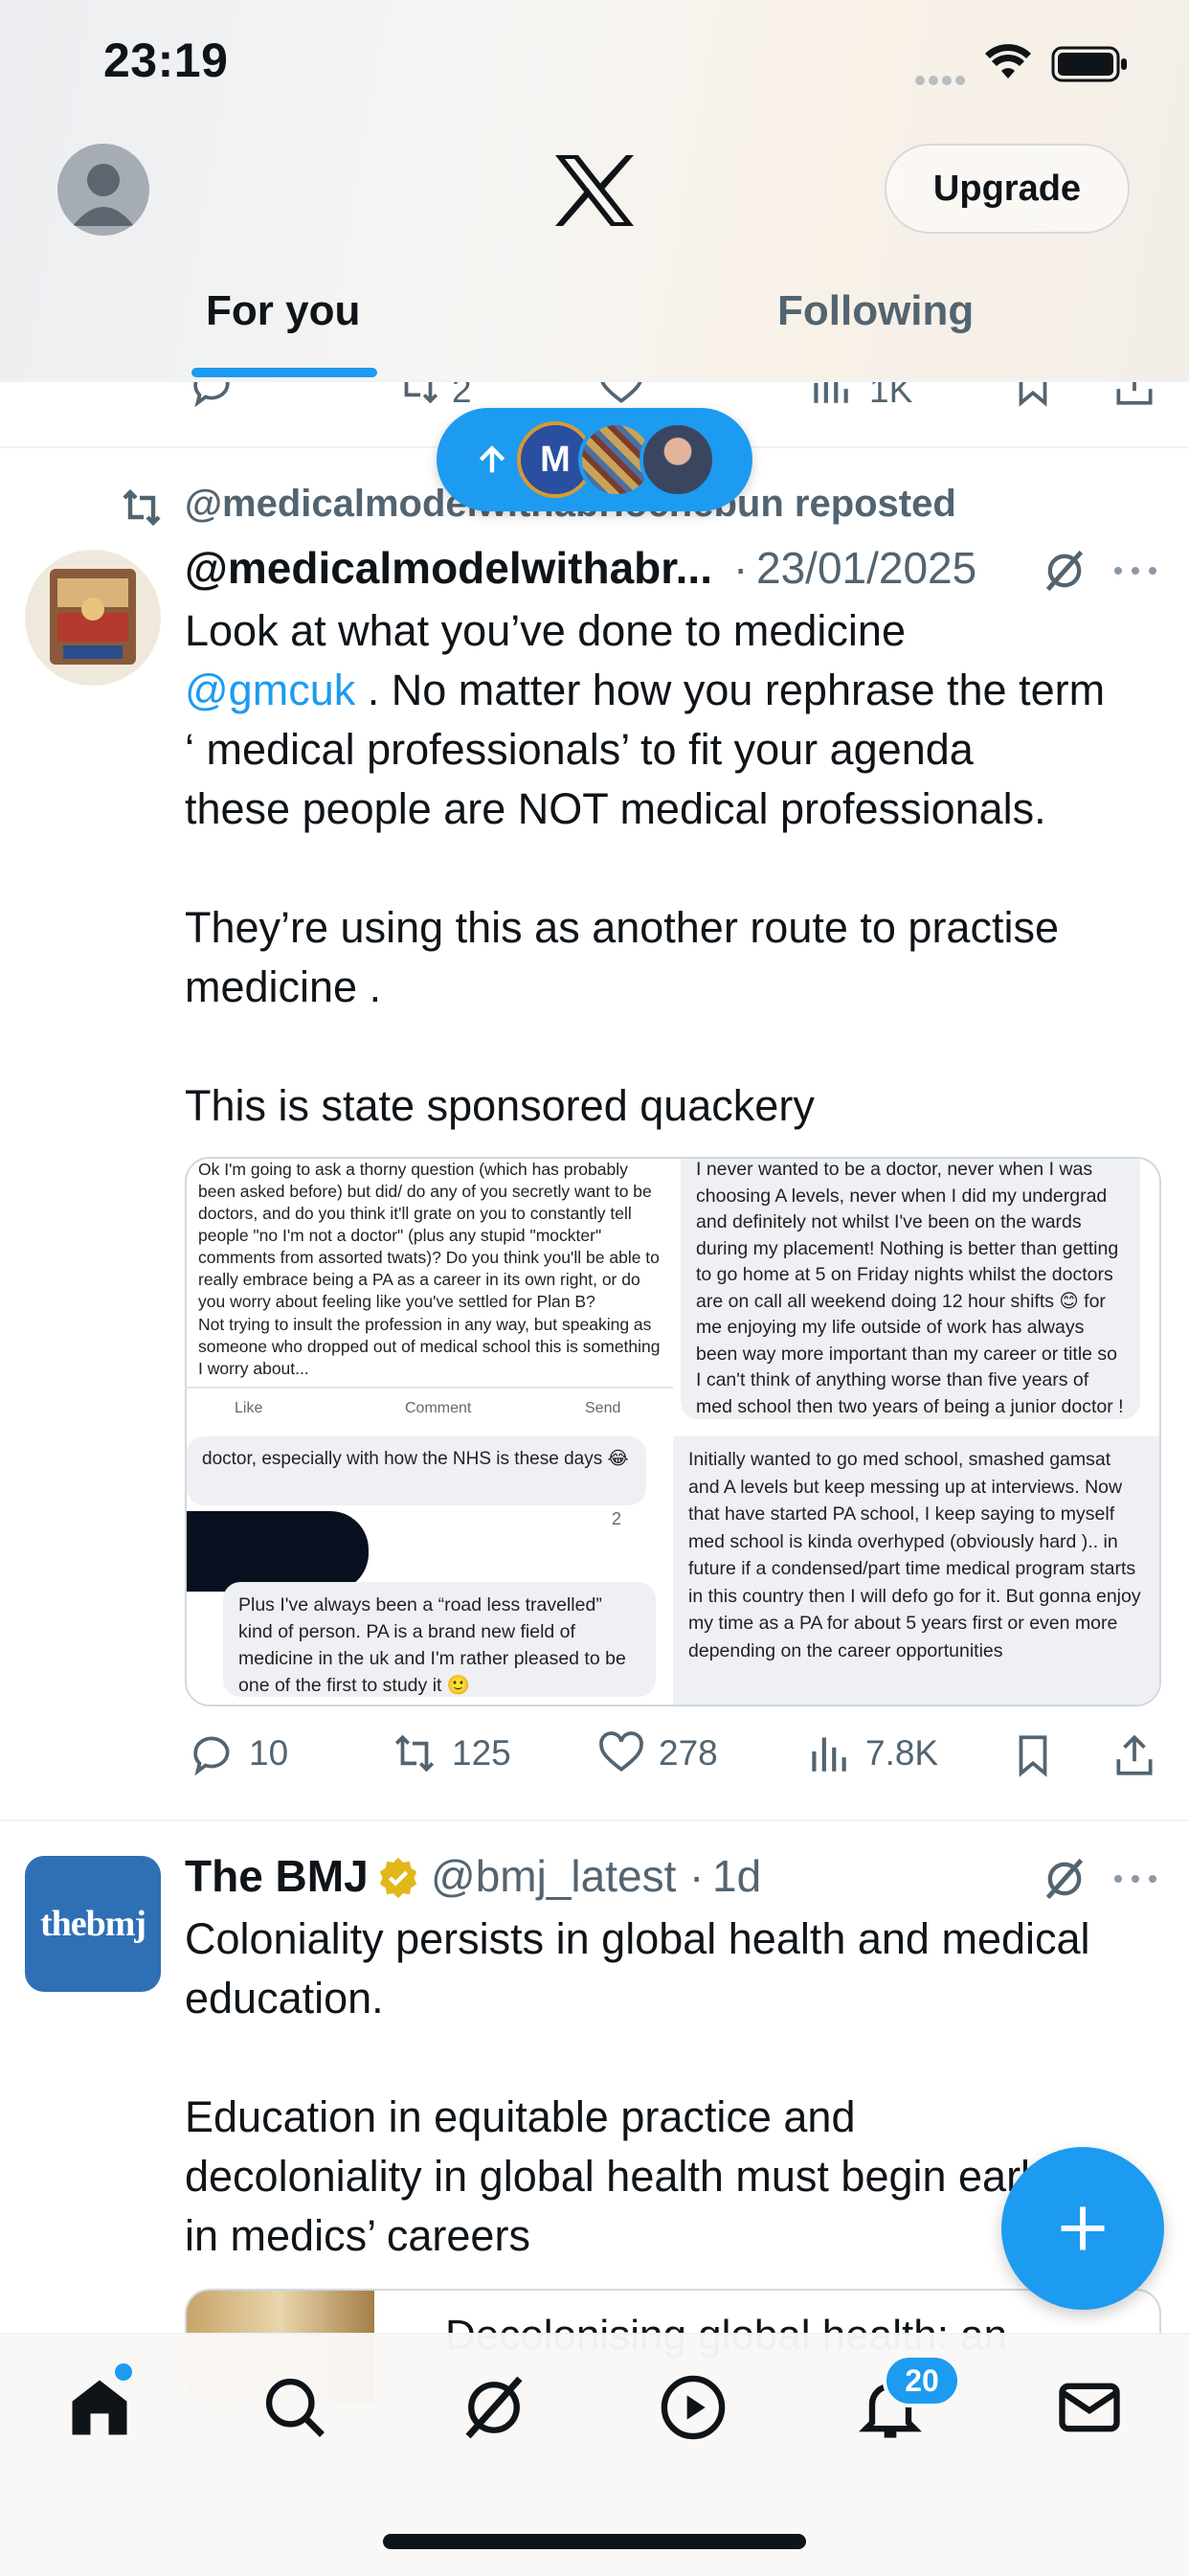 The height and width of the screenshot is (2576, 1189). Describe the element at coordinates (249, 1408) in the screenshot. I see `media-like-label: Like` at that location.